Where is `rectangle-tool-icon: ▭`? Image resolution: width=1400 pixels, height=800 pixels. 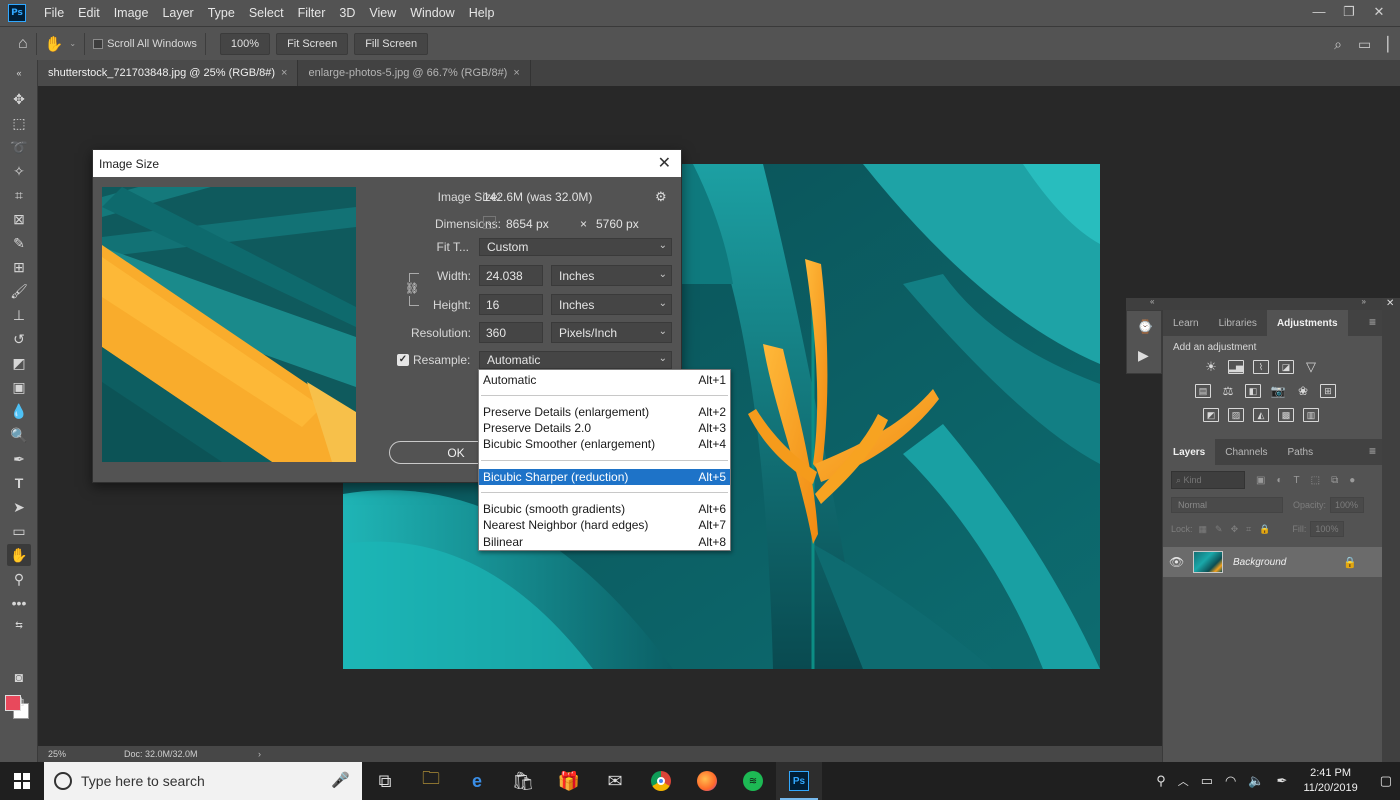 rectangle-tool-icon: ▭ is located at coordinates (19, 531).